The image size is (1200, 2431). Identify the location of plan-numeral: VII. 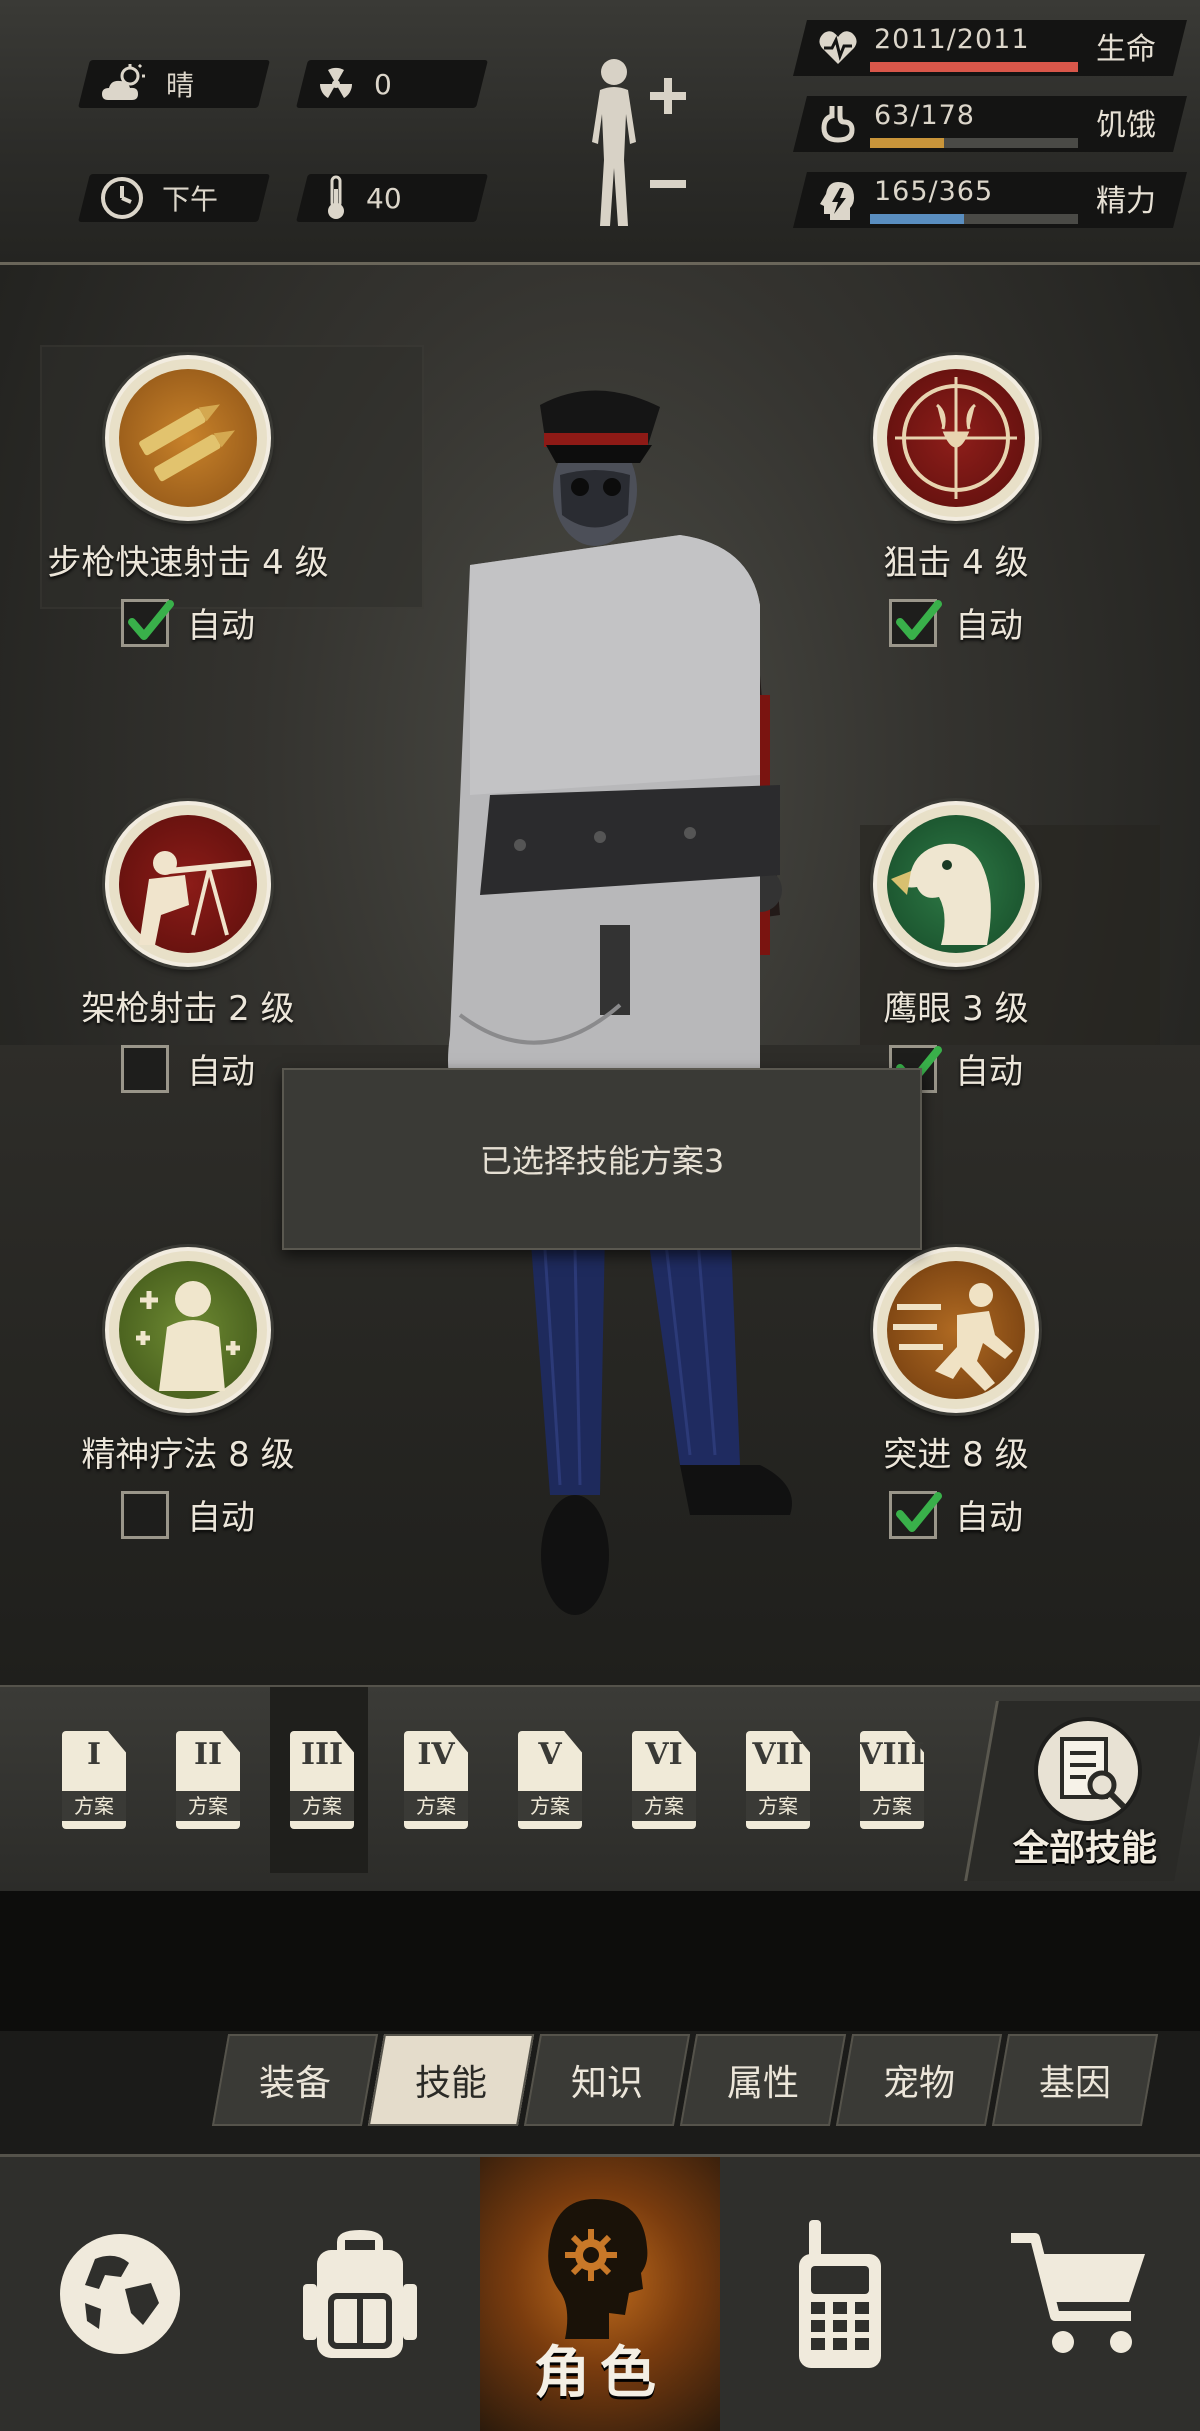
(778, 1754).